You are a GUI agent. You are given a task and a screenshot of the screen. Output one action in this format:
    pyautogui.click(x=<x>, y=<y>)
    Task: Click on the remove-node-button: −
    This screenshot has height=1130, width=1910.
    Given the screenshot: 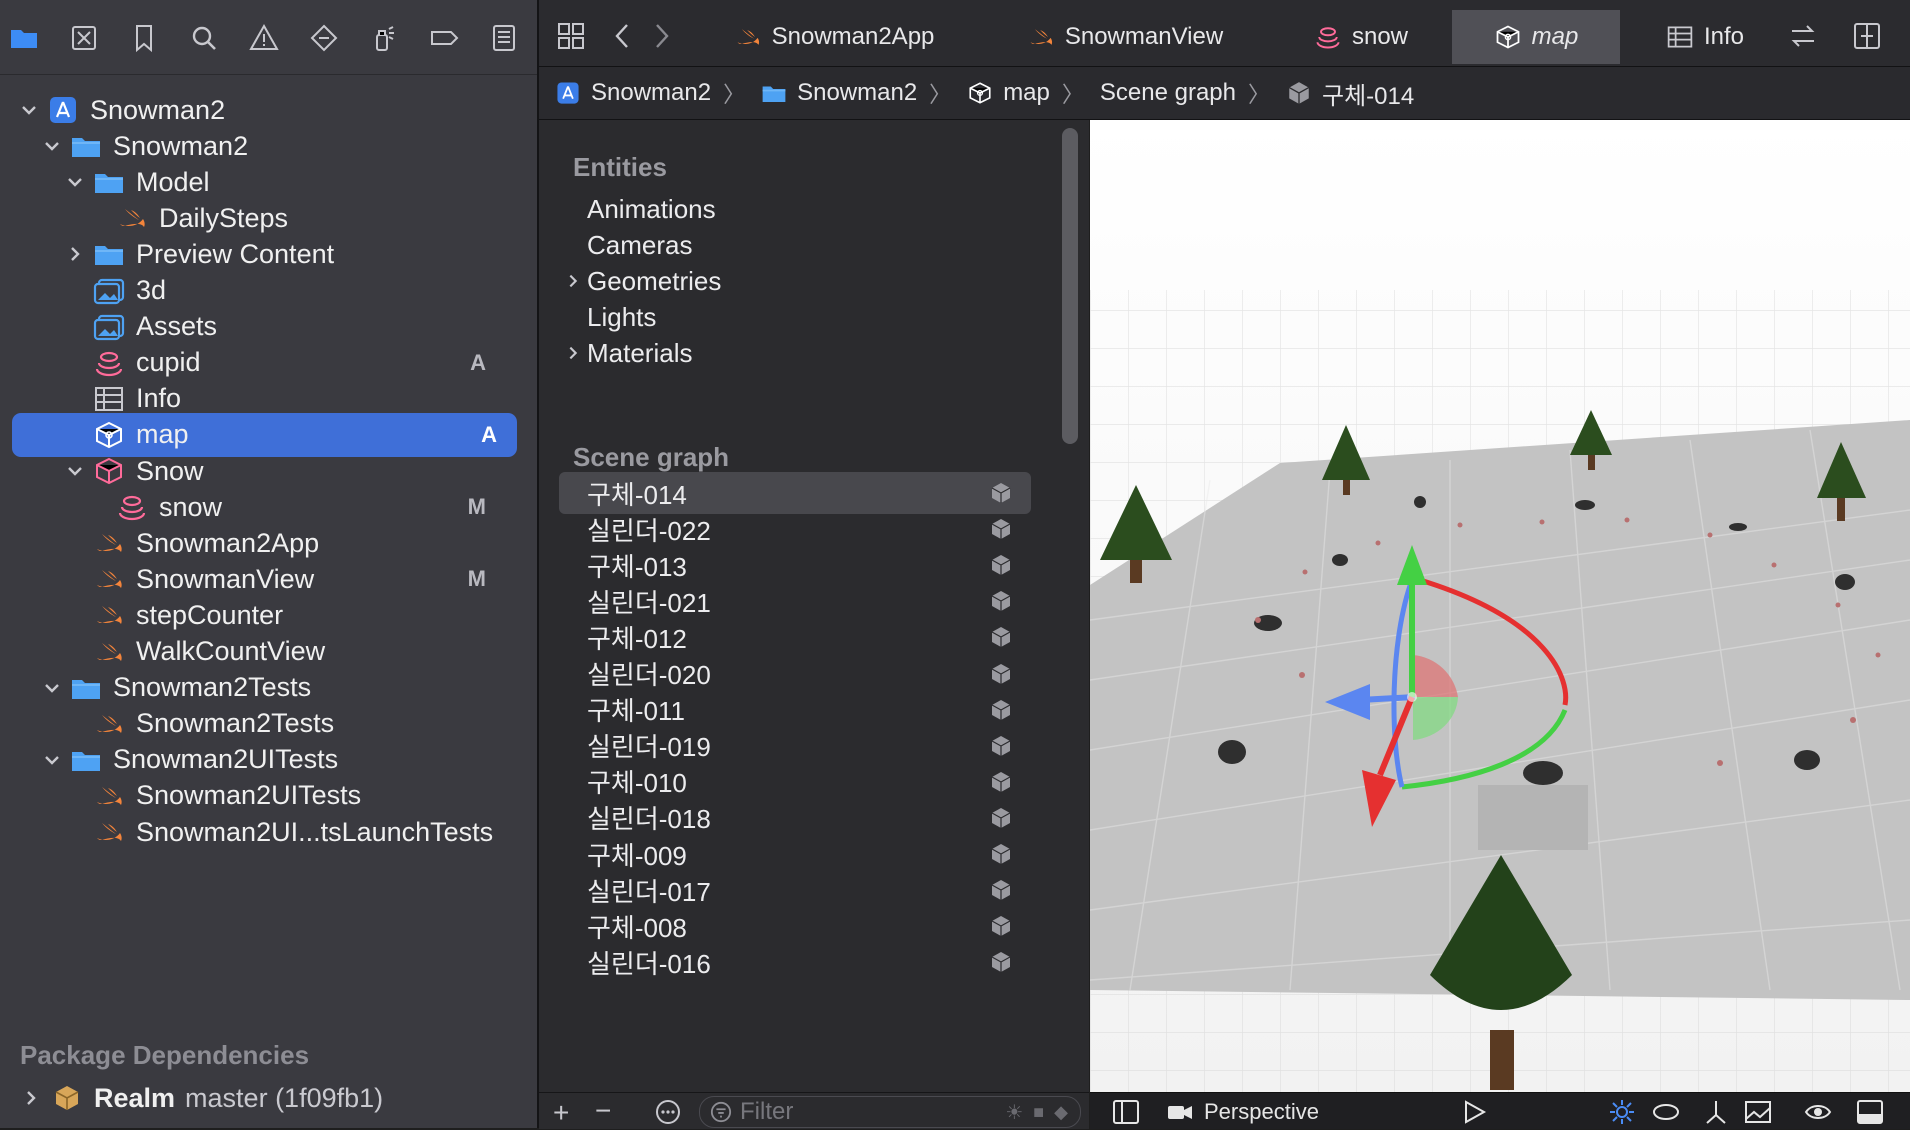 What is the action you would take?
    pyautogui.click(x=603, y=1111)
    